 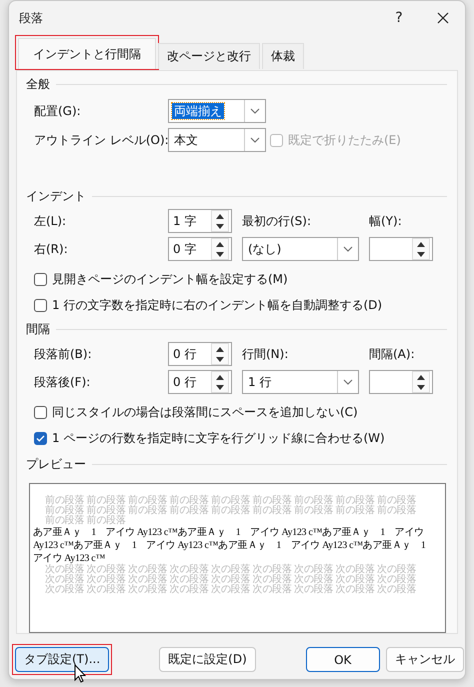 What do you see at coordinates (344, 140) in the screenshot?
I see `checkbox-label: 既定で折りたたみ(E)` at bounding box center [344, 140].